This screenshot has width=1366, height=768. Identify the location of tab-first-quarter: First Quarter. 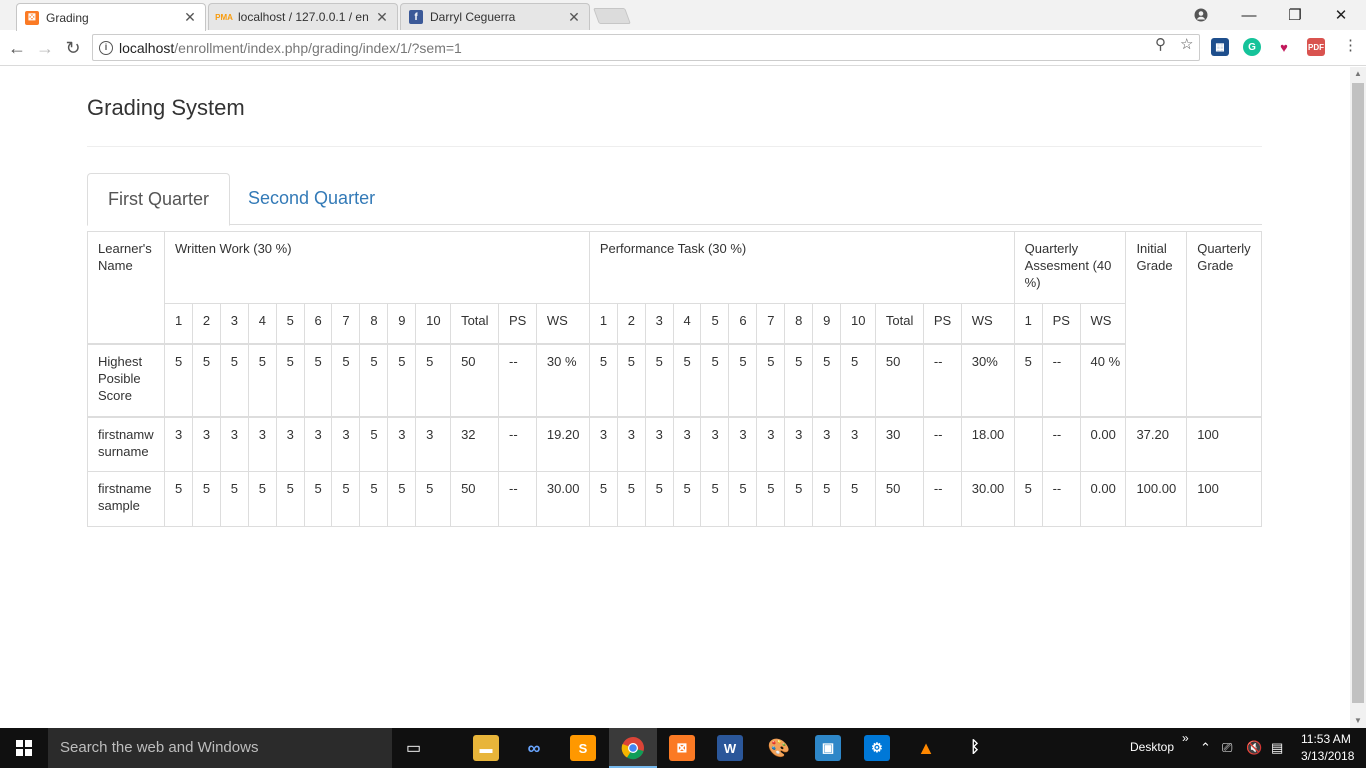
(159, 199).